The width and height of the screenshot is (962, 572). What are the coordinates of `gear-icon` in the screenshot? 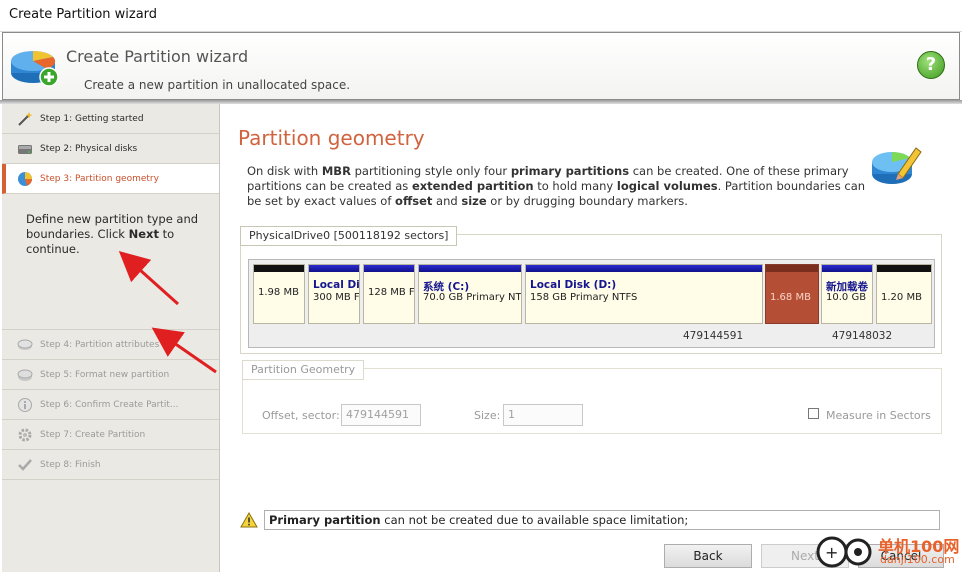 It's located at (25, 435).